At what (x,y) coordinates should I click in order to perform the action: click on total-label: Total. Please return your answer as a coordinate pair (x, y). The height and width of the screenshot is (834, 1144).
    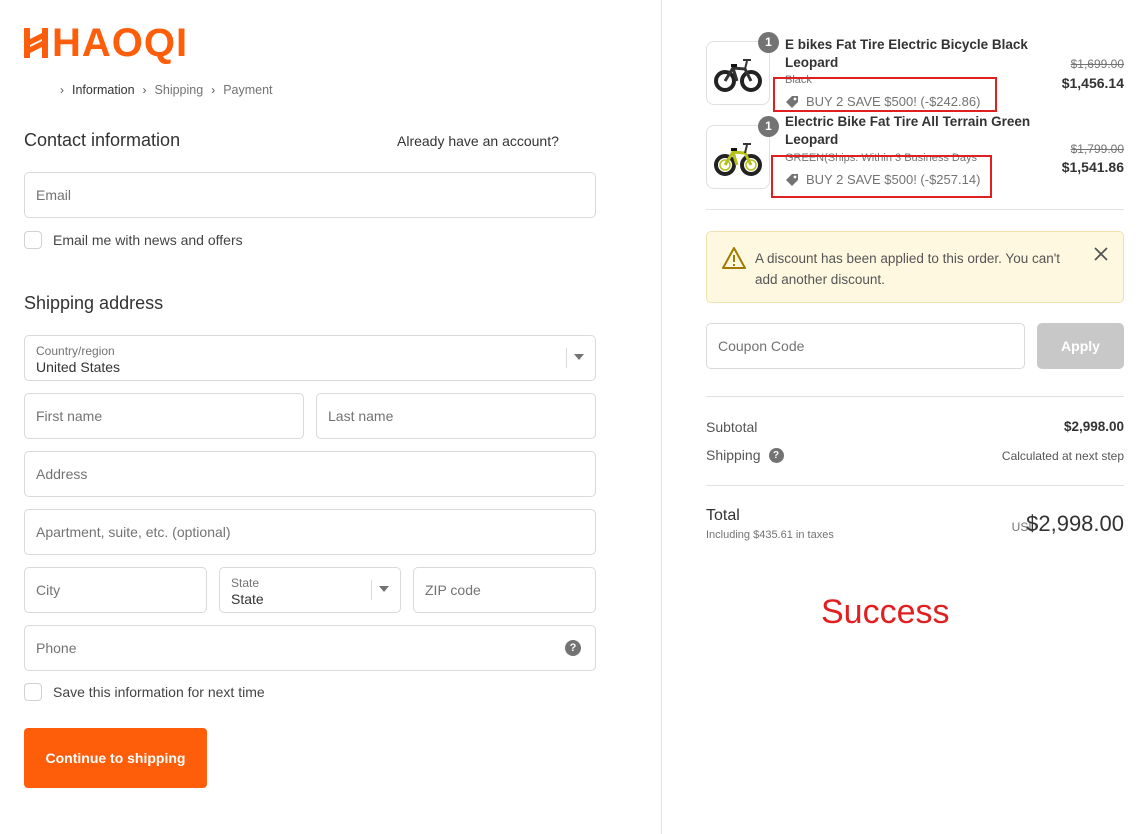
    Looking at the image, I should click on (723, 515).